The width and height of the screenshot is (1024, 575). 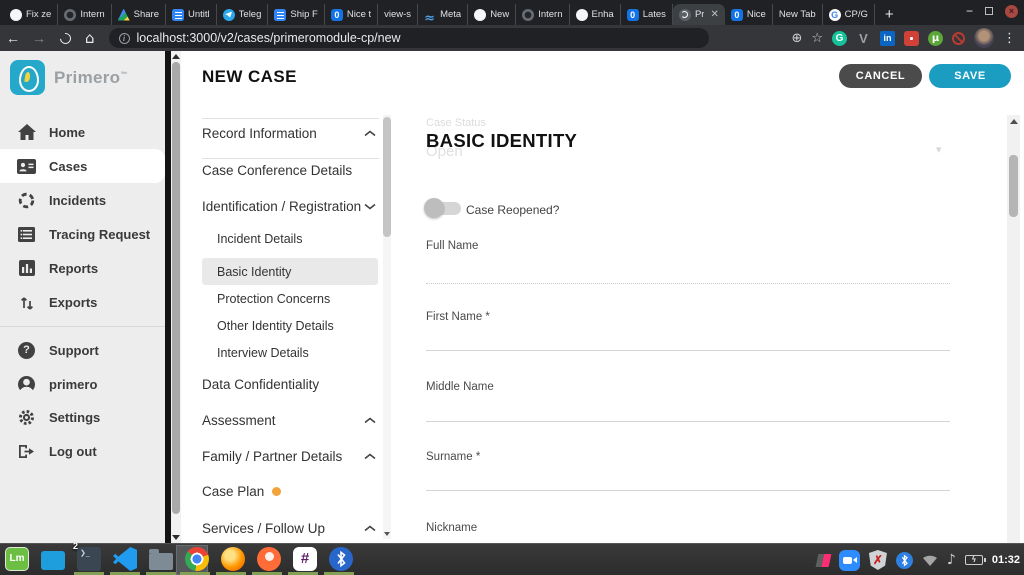 What do you see at coordinates (688, 421) in the screenshot?
I see `middle-name-input` at bounding box center [688, 421].